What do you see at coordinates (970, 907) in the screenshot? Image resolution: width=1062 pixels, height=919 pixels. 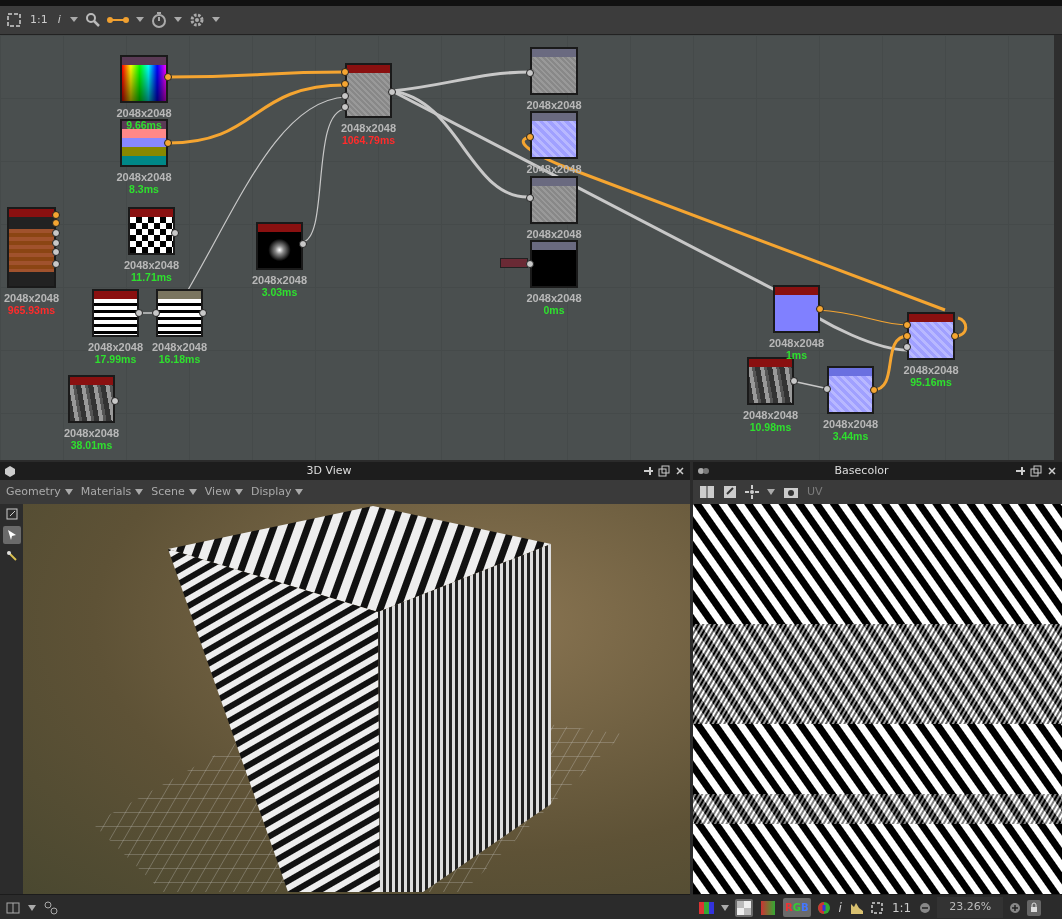 I see `zoom-field: 23.26%` at bounding box center [970, 907].